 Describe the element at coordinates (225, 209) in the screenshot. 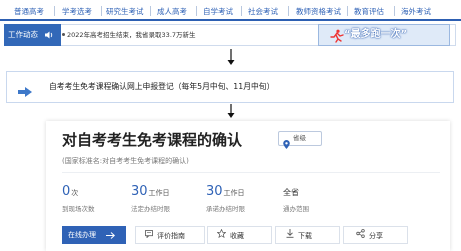

I see `stat-promise-limit-label: 承诺办结时限` at that location.